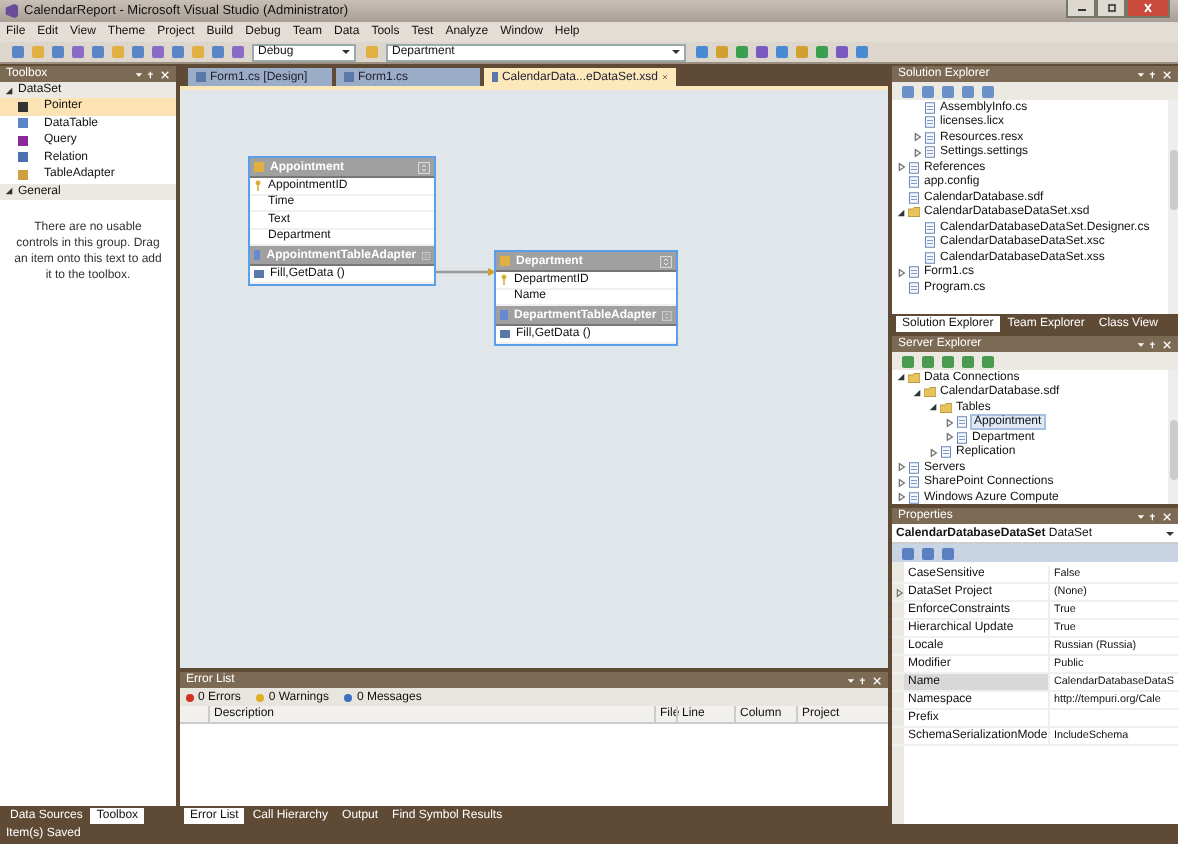 This screenshot has height=844, width=1178. Describe the element at coordinates (465, 272) in the screenshot. I see `relation-connector` at that location.